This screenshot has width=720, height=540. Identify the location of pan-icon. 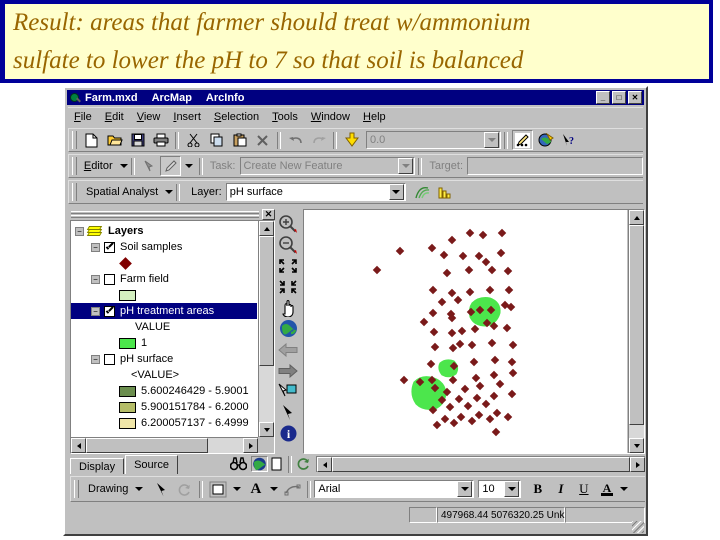
(288, 307).